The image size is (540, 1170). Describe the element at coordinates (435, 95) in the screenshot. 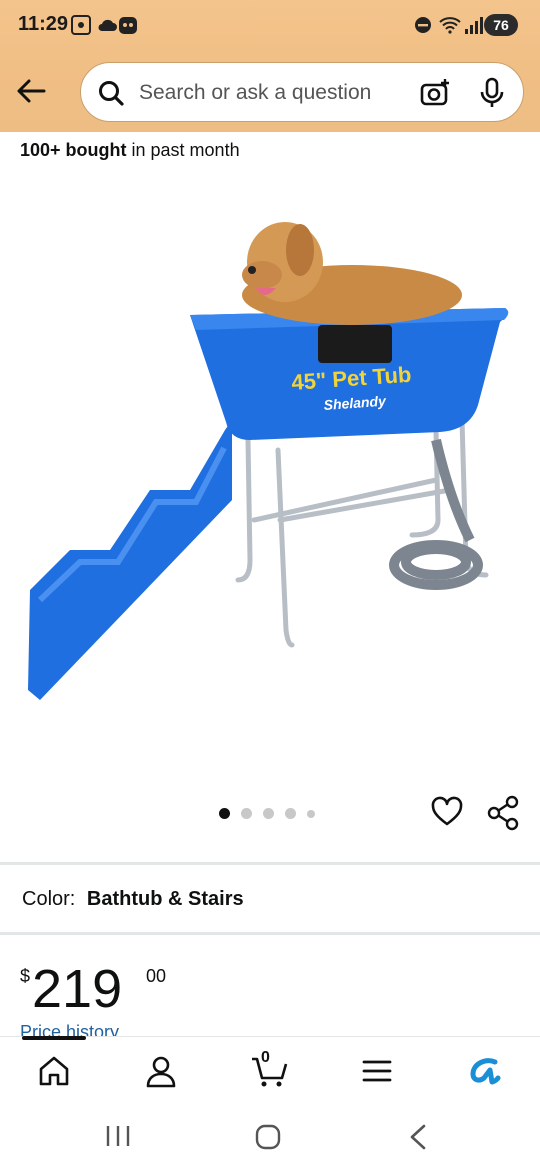

I see `camera-search-icon` at that location.